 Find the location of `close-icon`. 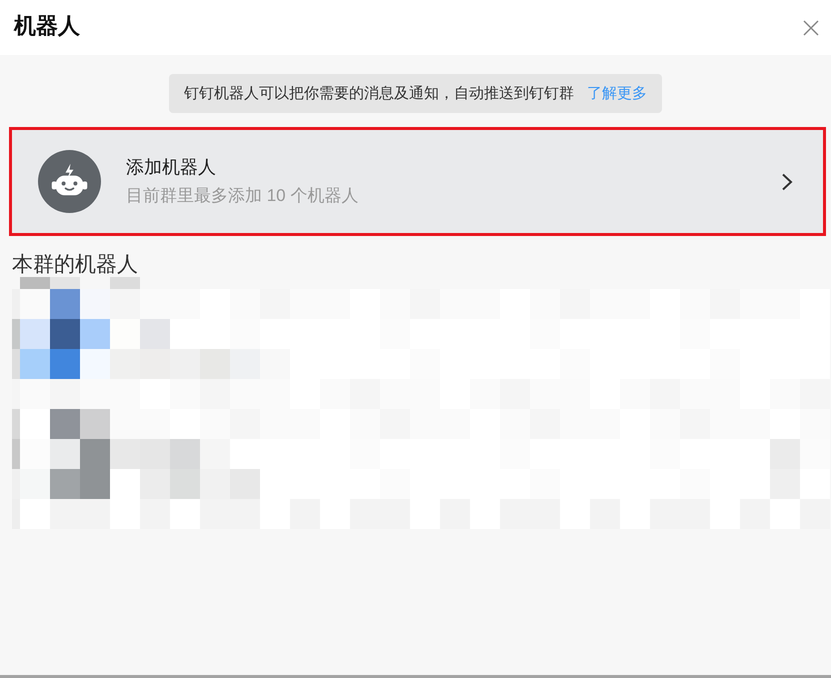

close-icon is located at coordinates (811, 28).